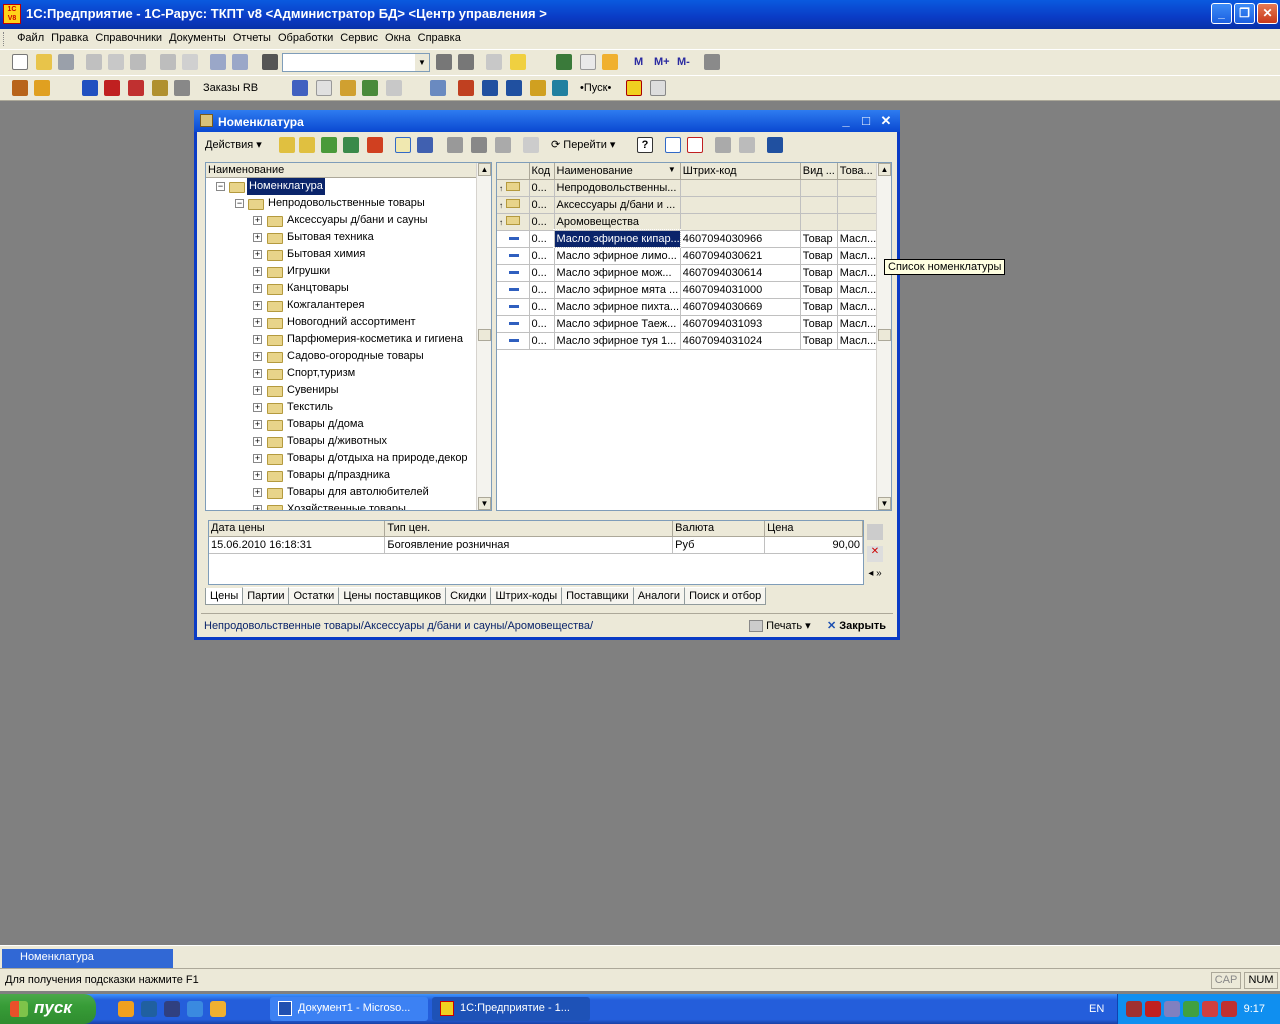 This screenshot has width=1280, height=1024. I want to click on item-barcode: 4607094031093, so click(740, 324).